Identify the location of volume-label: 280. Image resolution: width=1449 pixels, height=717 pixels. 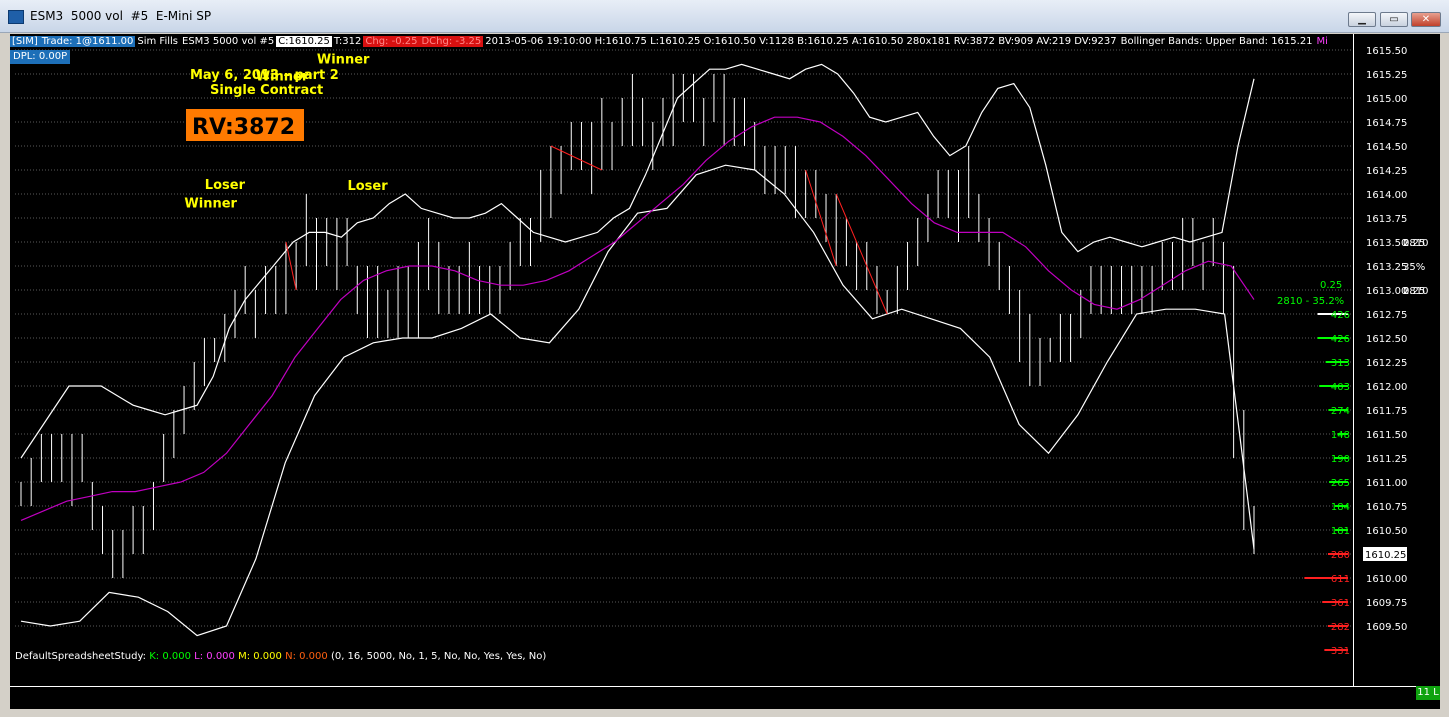
(1340, 555).